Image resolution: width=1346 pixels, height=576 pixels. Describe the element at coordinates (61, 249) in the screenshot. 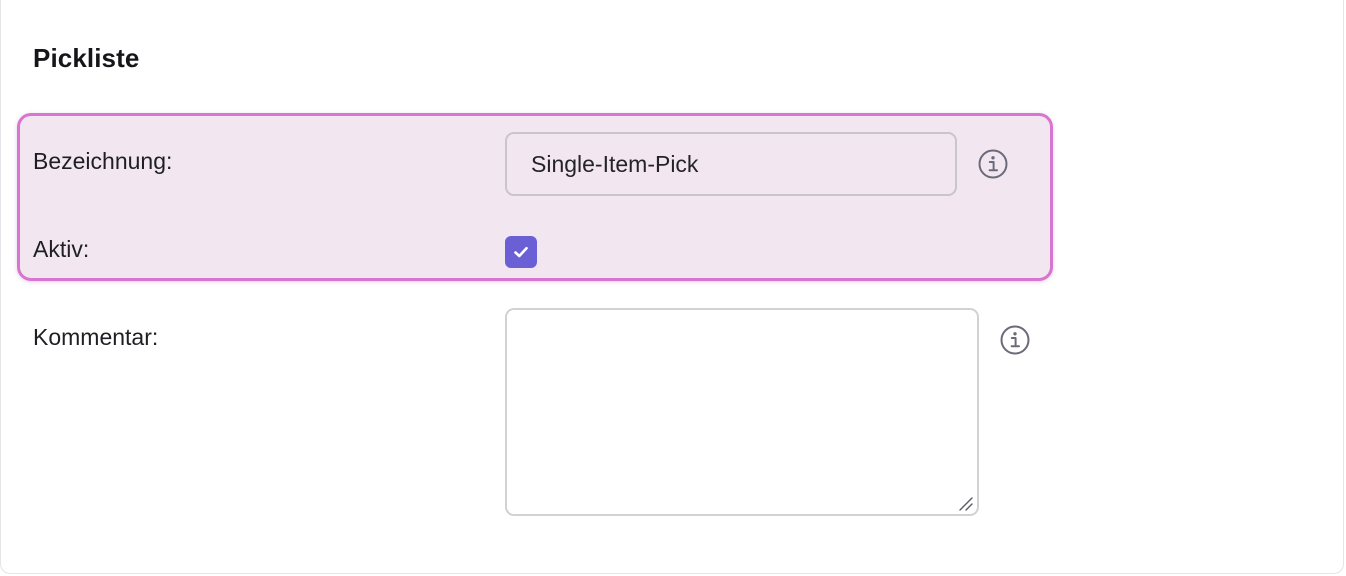

I see `active-label: Aktiv:` at that location.